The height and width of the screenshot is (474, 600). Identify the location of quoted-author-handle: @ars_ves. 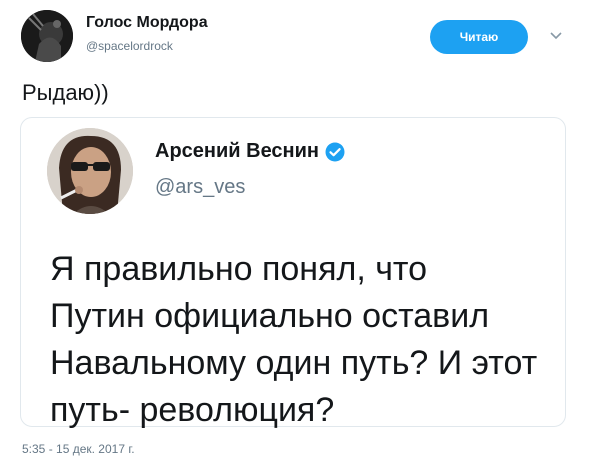
(200, 187).